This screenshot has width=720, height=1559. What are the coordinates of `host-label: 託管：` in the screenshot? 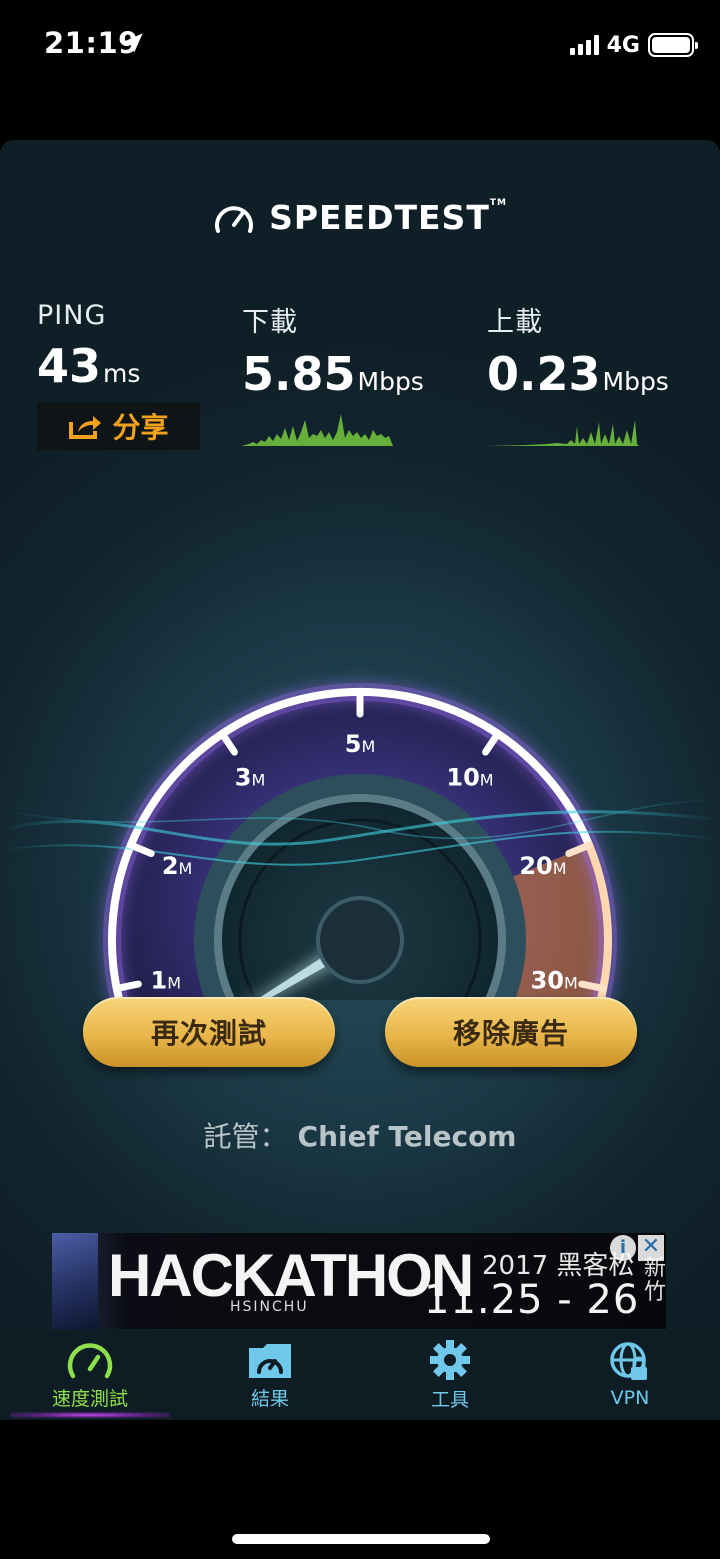 It's located at (245, 1136).